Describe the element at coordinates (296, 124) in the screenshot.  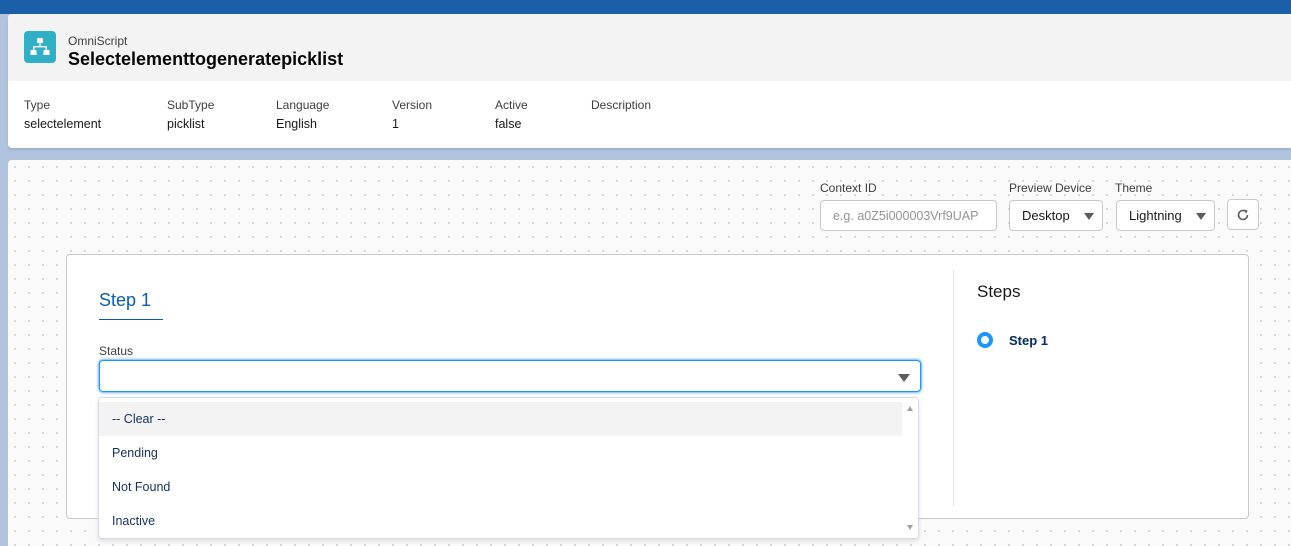
I see `field-value: English` at that location.